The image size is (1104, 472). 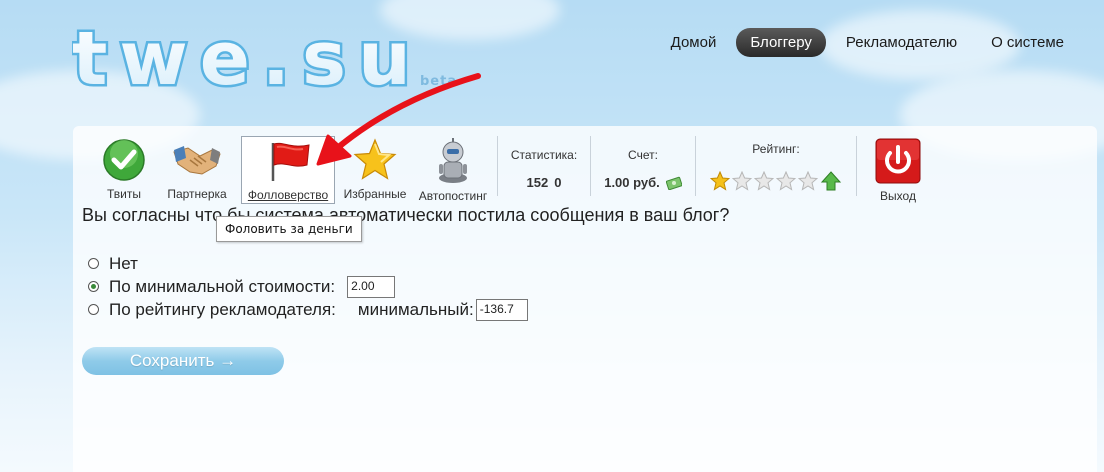 I want to click on tool-partner-label: Партнерка, so click(x=197, y=194).